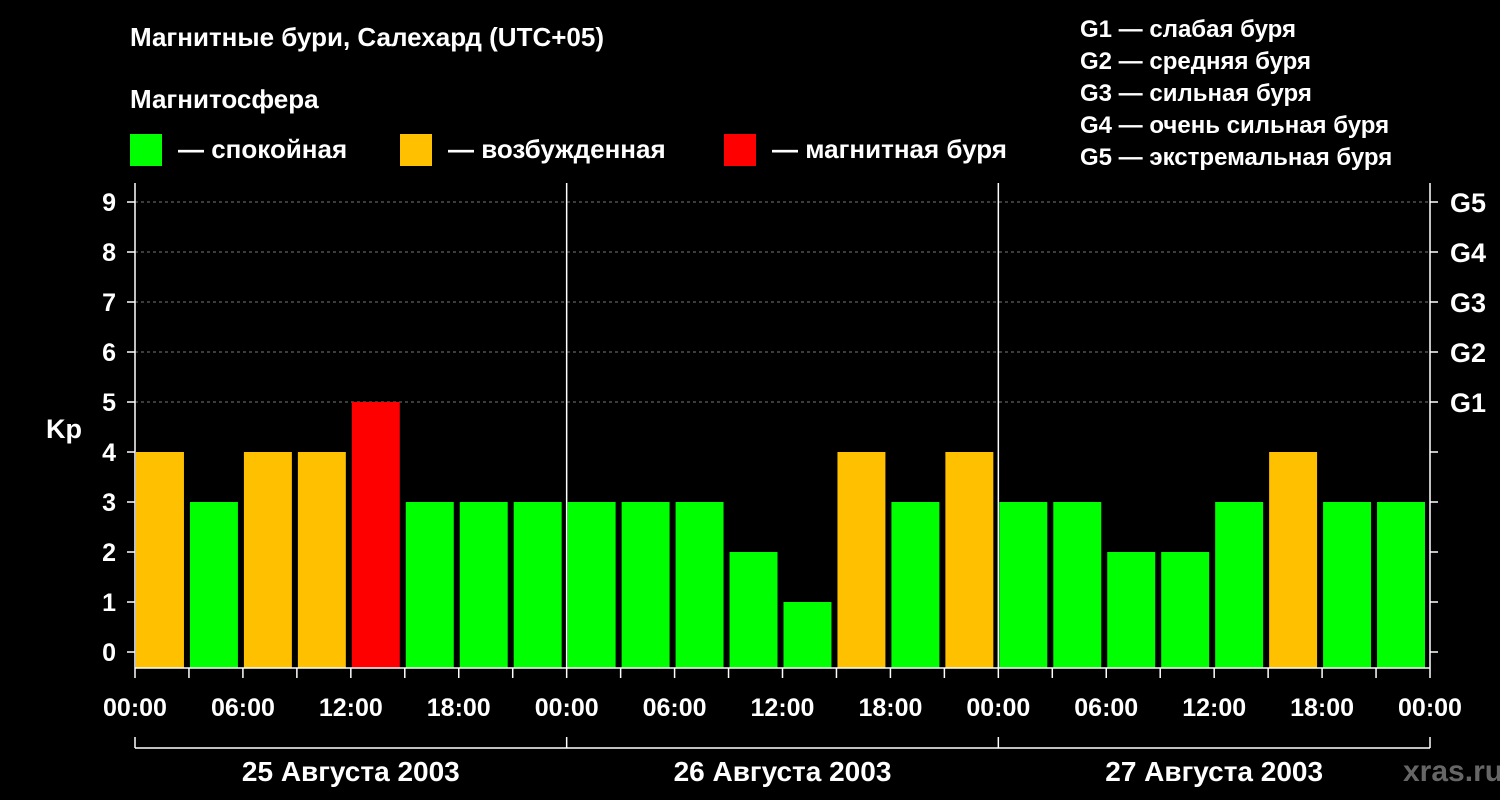 This screenshot has height=800, width=1500. Describe the element at coordinates (109, 453) in the screenshot. I see `y-tick-label: 4` at that location.